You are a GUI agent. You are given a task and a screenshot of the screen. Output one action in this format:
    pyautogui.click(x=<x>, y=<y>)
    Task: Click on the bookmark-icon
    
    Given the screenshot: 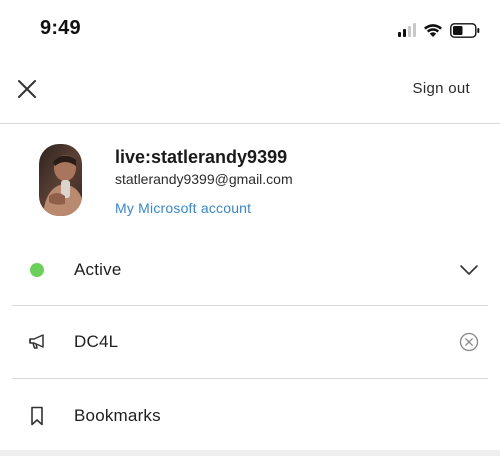 What is the action you would take?
    pyautogui.click(x=37, y=416)
    